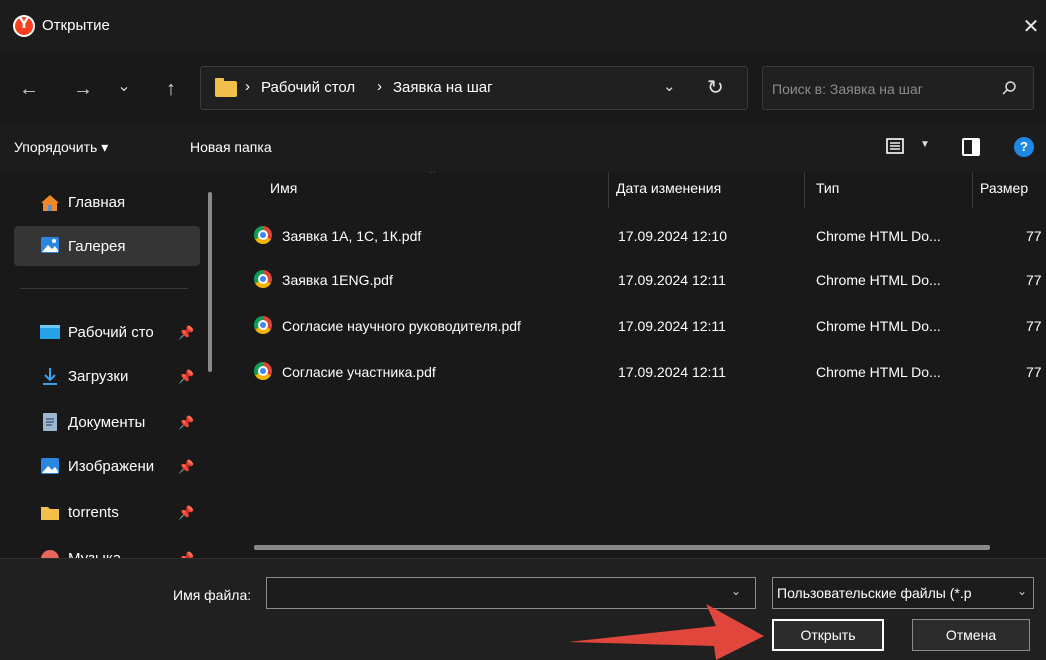 Image resolution: width=1046 pixels, height=660 pixels. What do you see at coordinates (76, 25) in the screenshot?
I see `window-title: Открытие` at bounding box center [76, 25].